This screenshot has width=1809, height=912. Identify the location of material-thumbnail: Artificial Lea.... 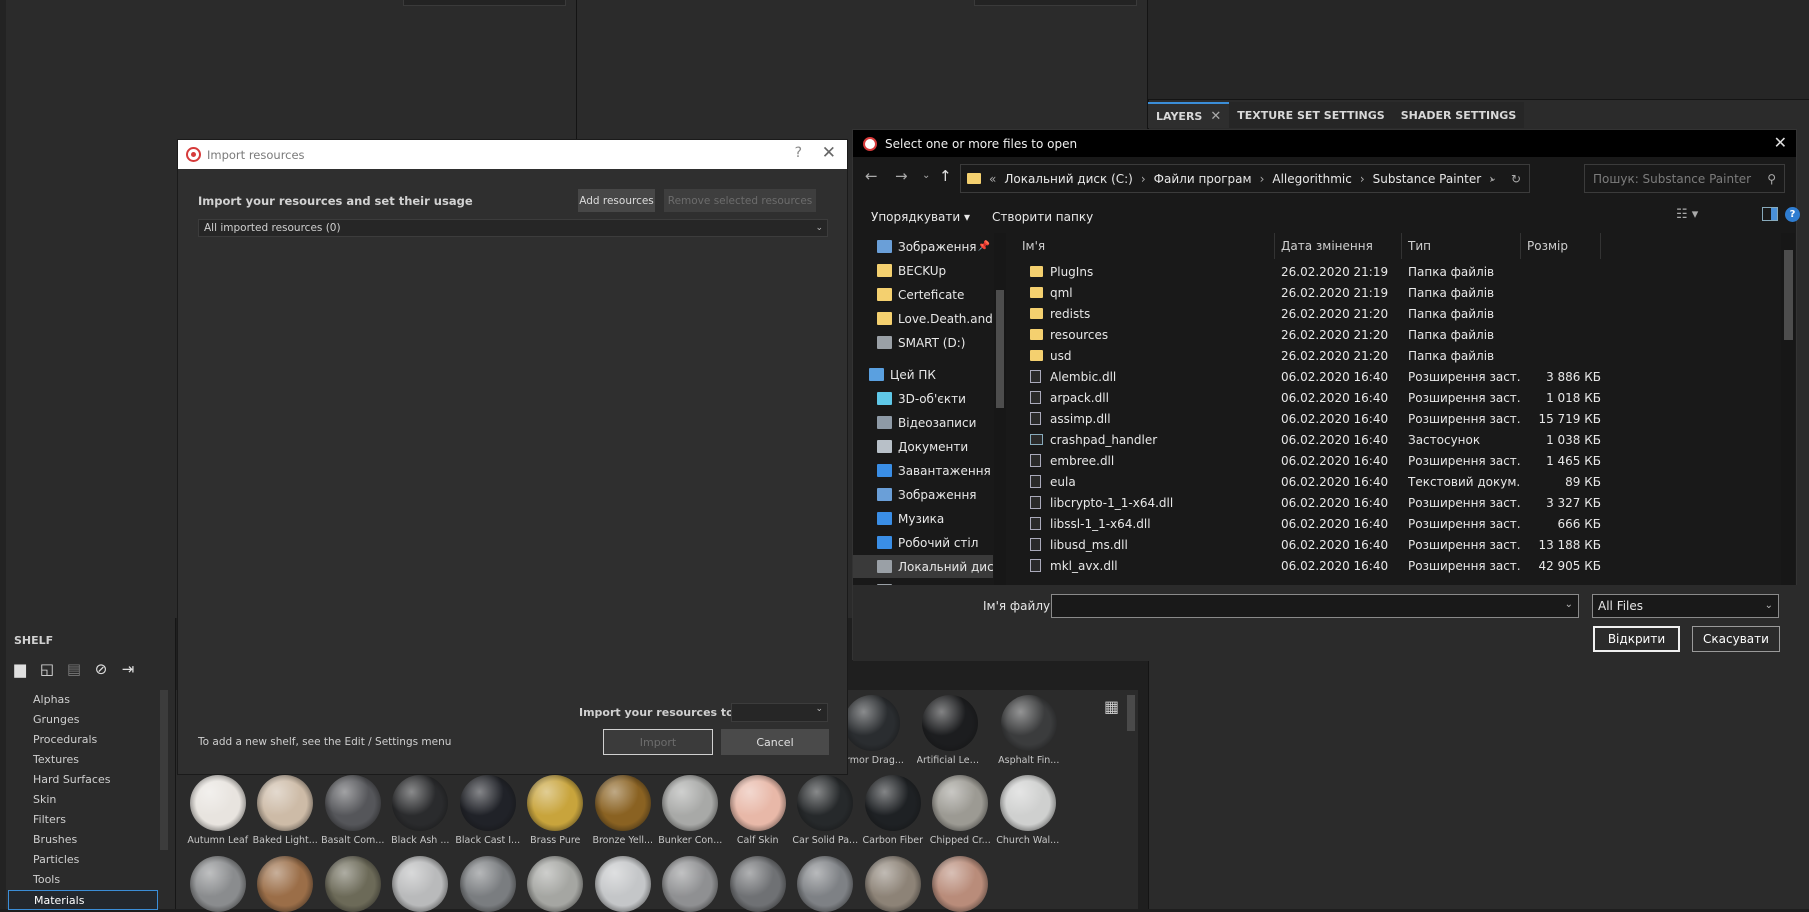
(950, 730).